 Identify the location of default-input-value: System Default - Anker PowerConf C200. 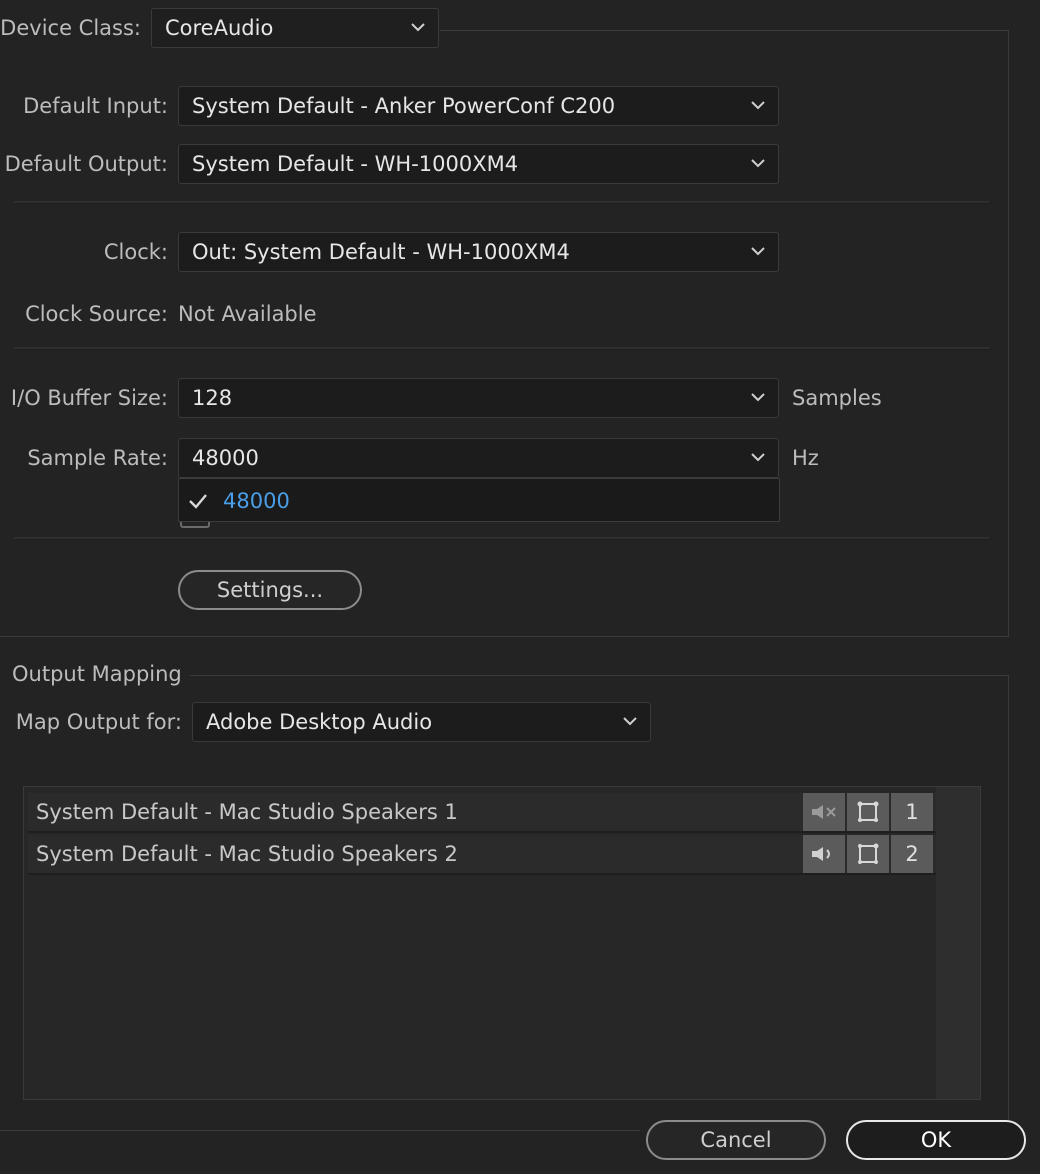
(404, 106).